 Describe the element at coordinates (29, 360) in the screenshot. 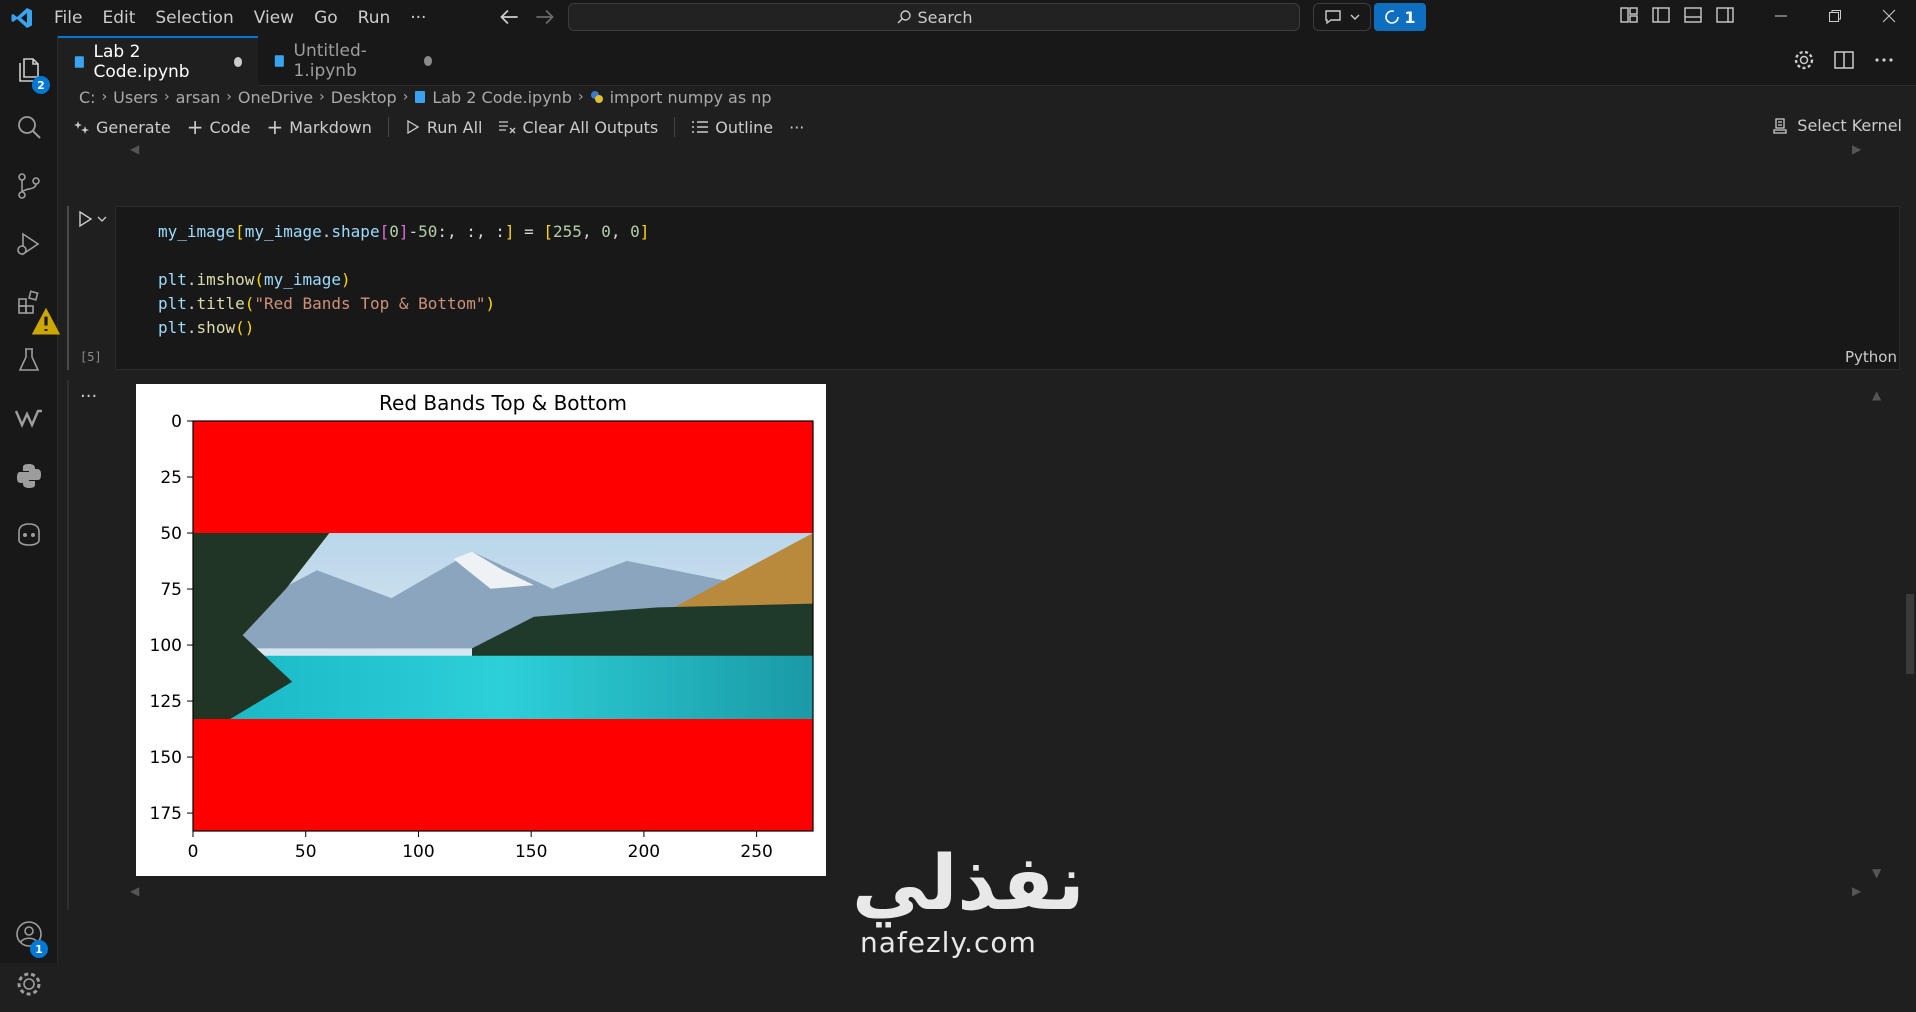

I see `activity-testing` at that location.